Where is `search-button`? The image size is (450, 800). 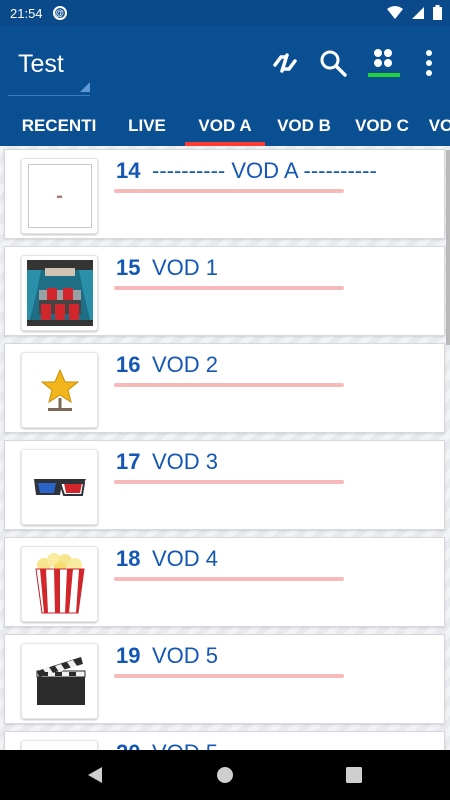 search-button is located at coordinates (333, 63).